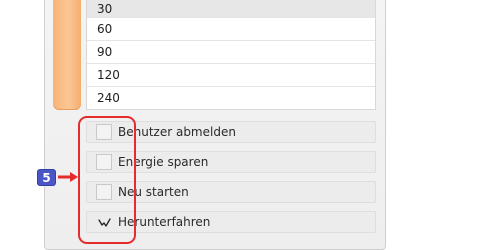  I want to click on time-list-item: 90, so click(231, 52).